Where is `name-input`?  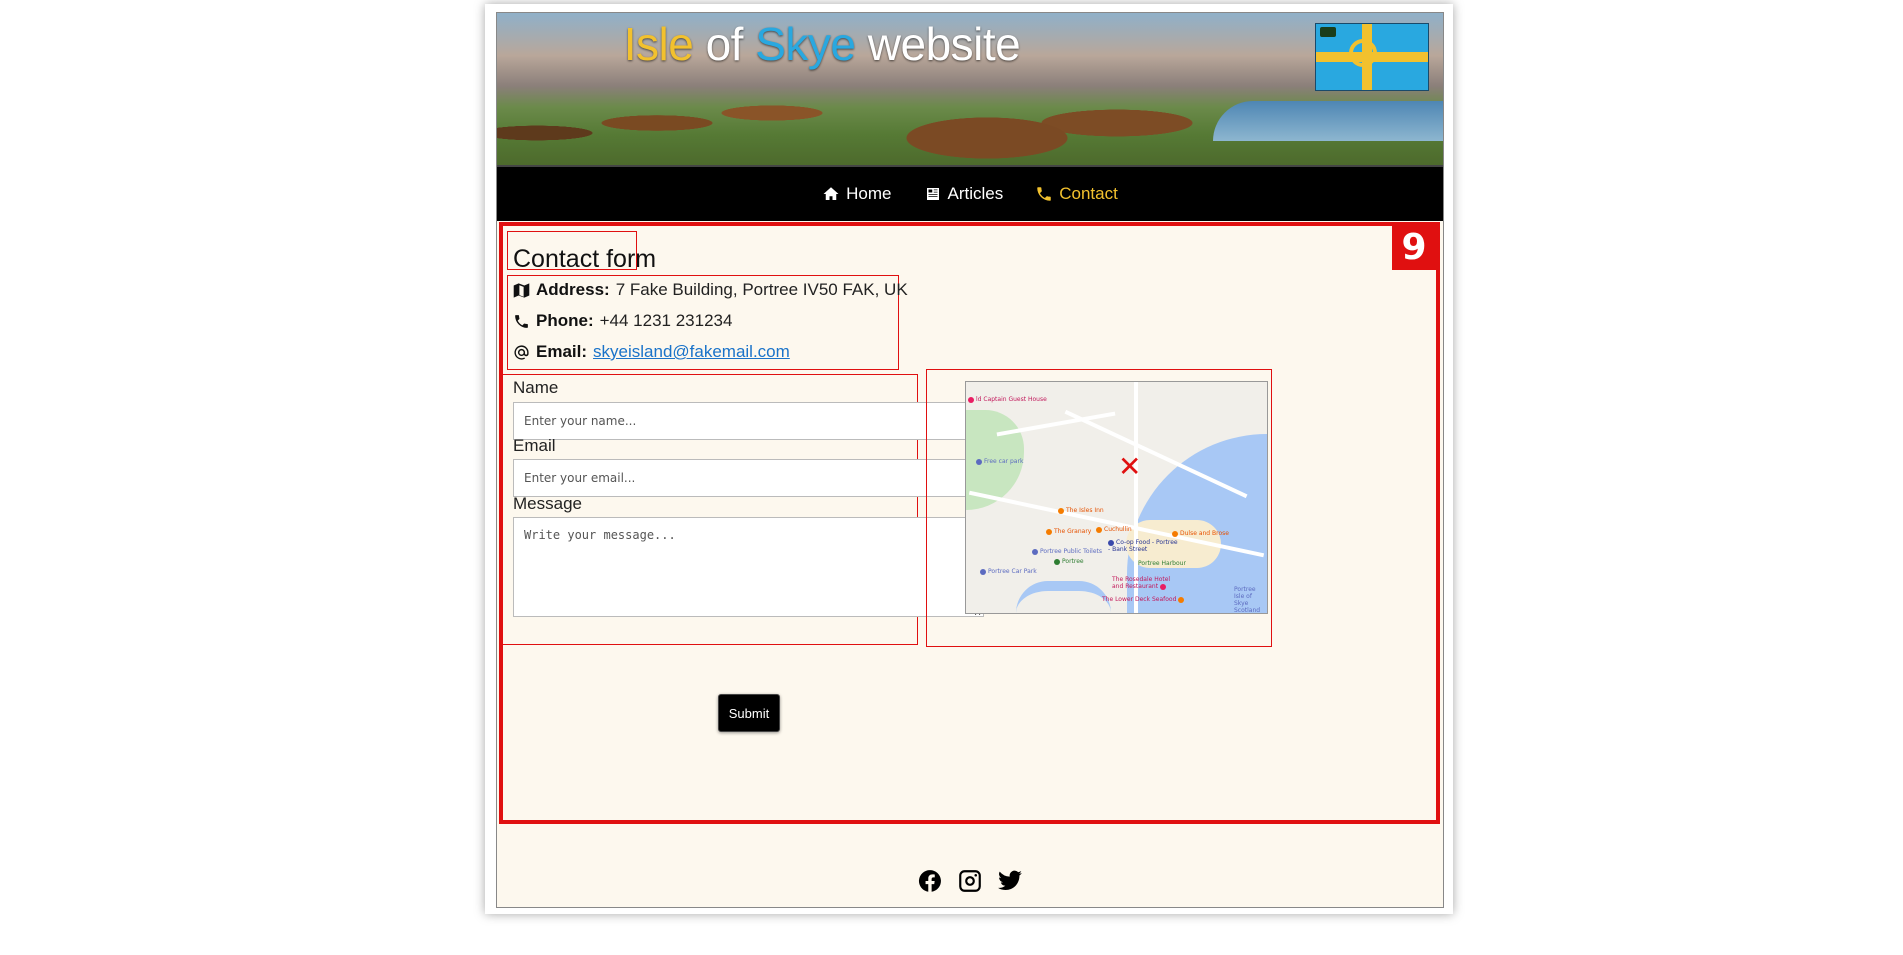
name-input is located at coordinates (748, 421).